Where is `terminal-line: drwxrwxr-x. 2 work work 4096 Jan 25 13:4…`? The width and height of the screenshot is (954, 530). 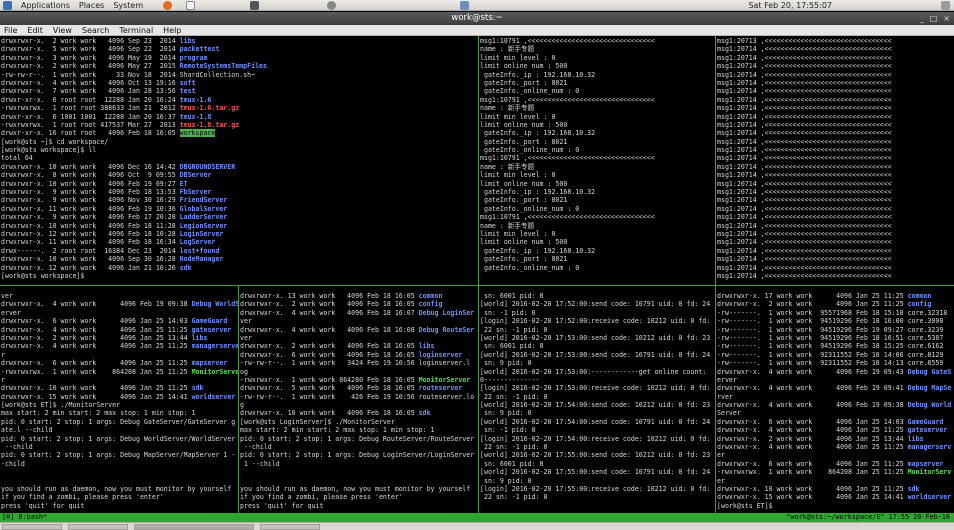
terminal-line: drwxrwxr-x. 2 work work 4096 Jan 25 13:4… is located at coordinates (835, 439).